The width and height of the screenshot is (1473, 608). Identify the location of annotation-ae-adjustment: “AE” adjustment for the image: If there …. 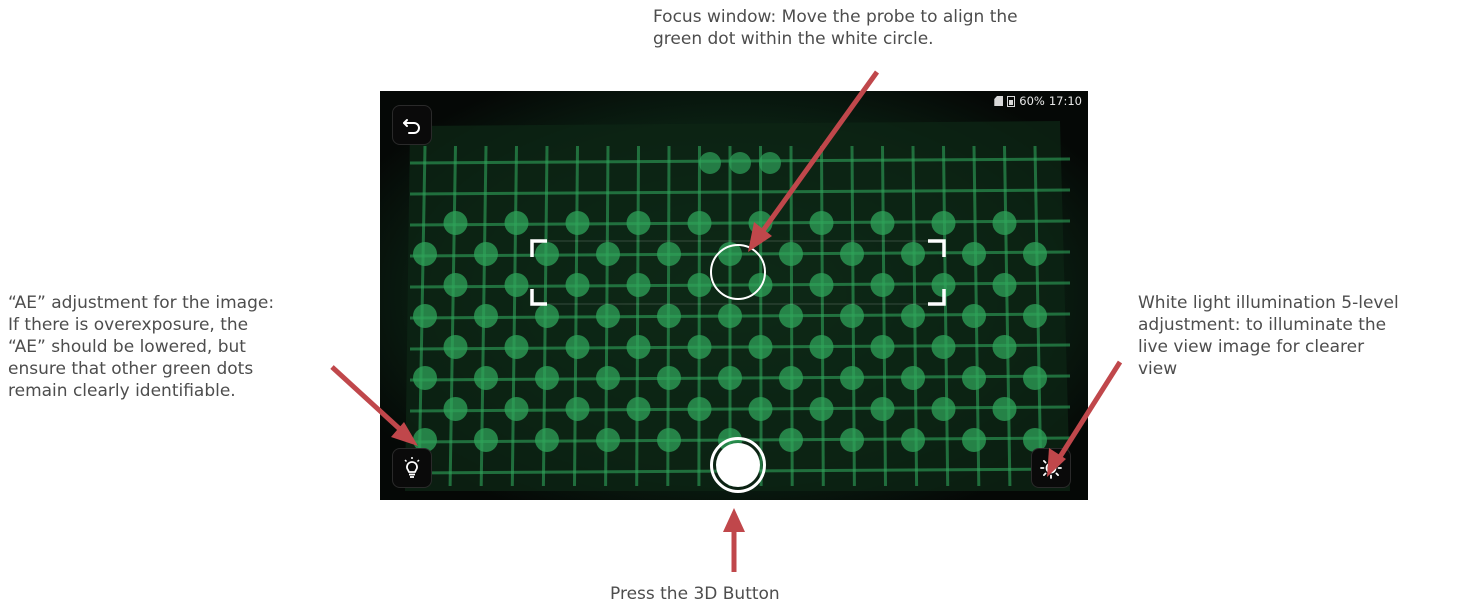
(141, 347).